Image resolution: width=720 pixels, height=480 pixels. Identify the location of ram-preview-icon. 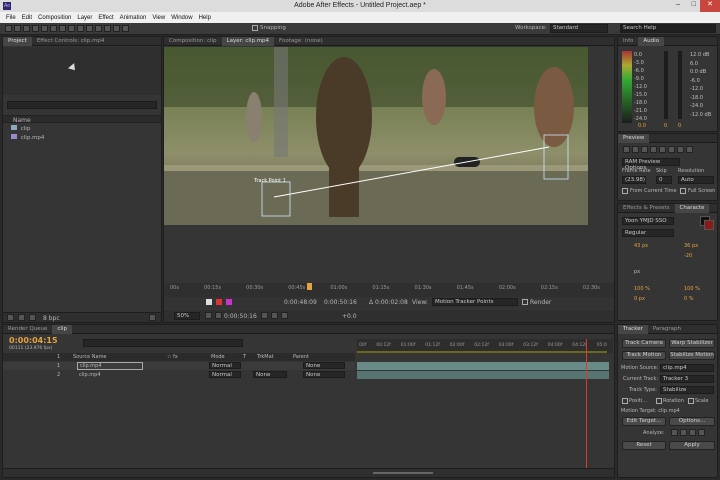
(689, 149).